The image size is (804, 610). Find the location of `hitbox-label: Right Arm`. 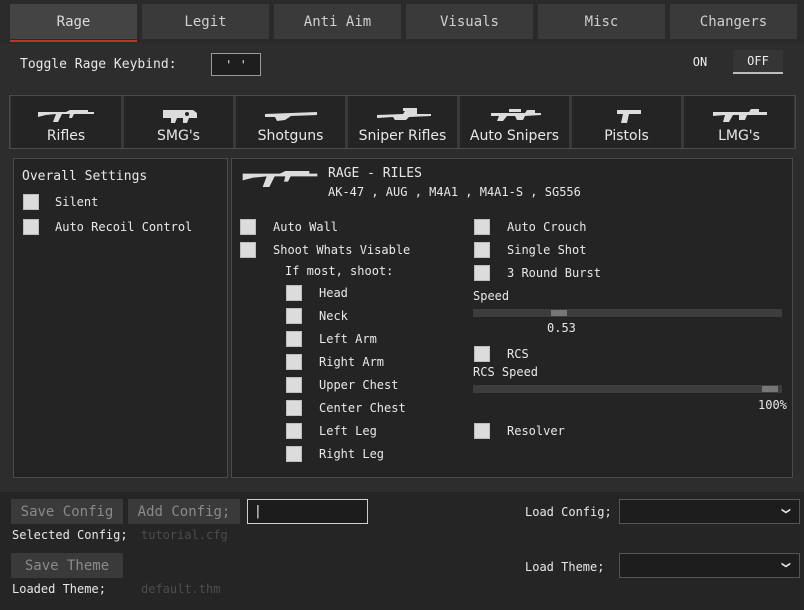

hitbox-label: Right Arm is located at coordinates (352, 362).